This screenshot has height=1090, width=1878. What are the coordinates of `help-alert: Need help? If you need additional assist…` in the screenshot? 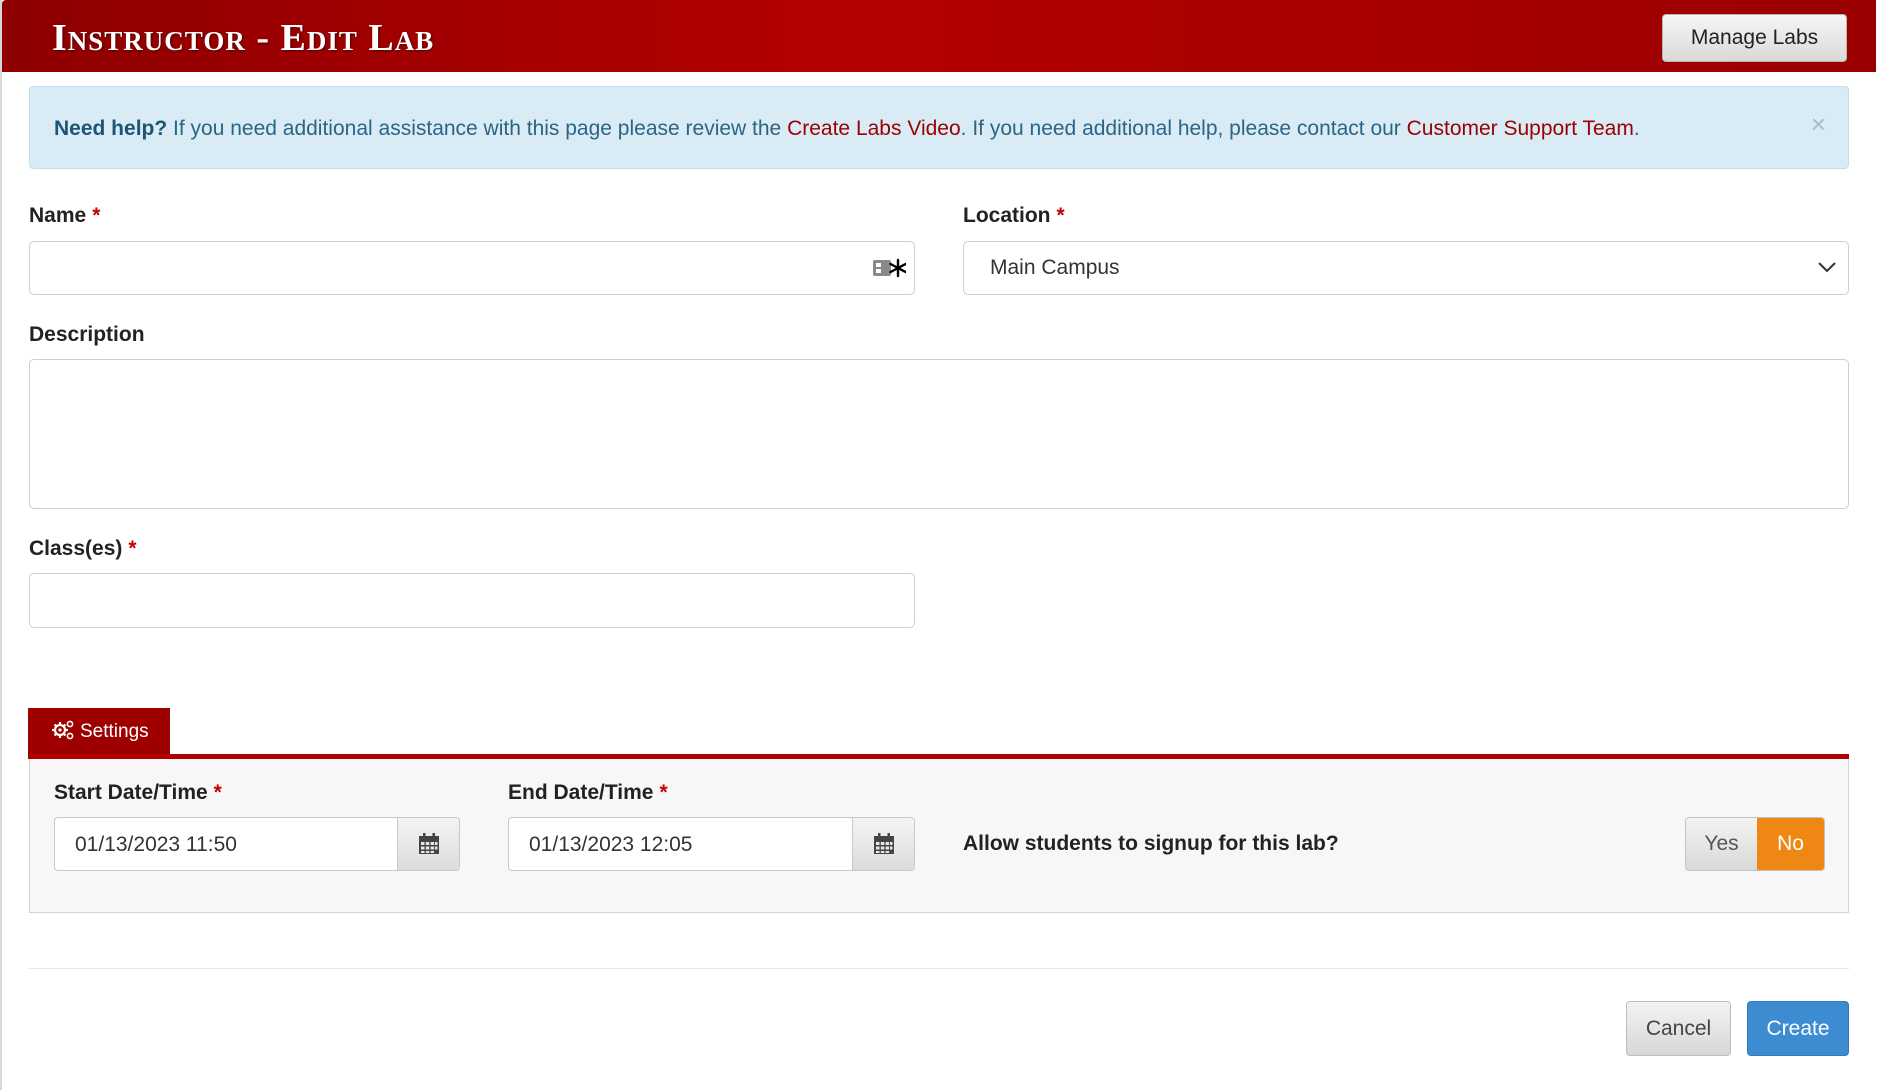 It's located at (939, 127).